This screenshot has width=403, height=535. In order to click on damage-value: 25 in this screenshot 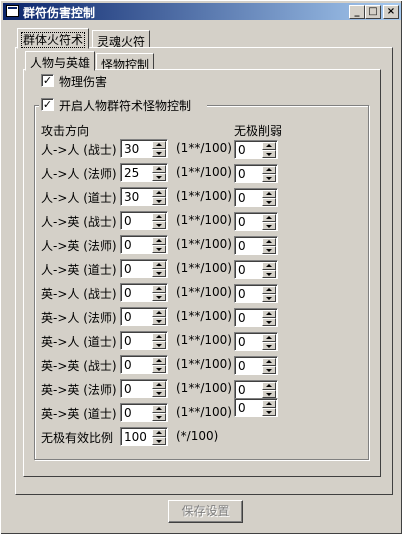, I will do `click(131, 173)`.